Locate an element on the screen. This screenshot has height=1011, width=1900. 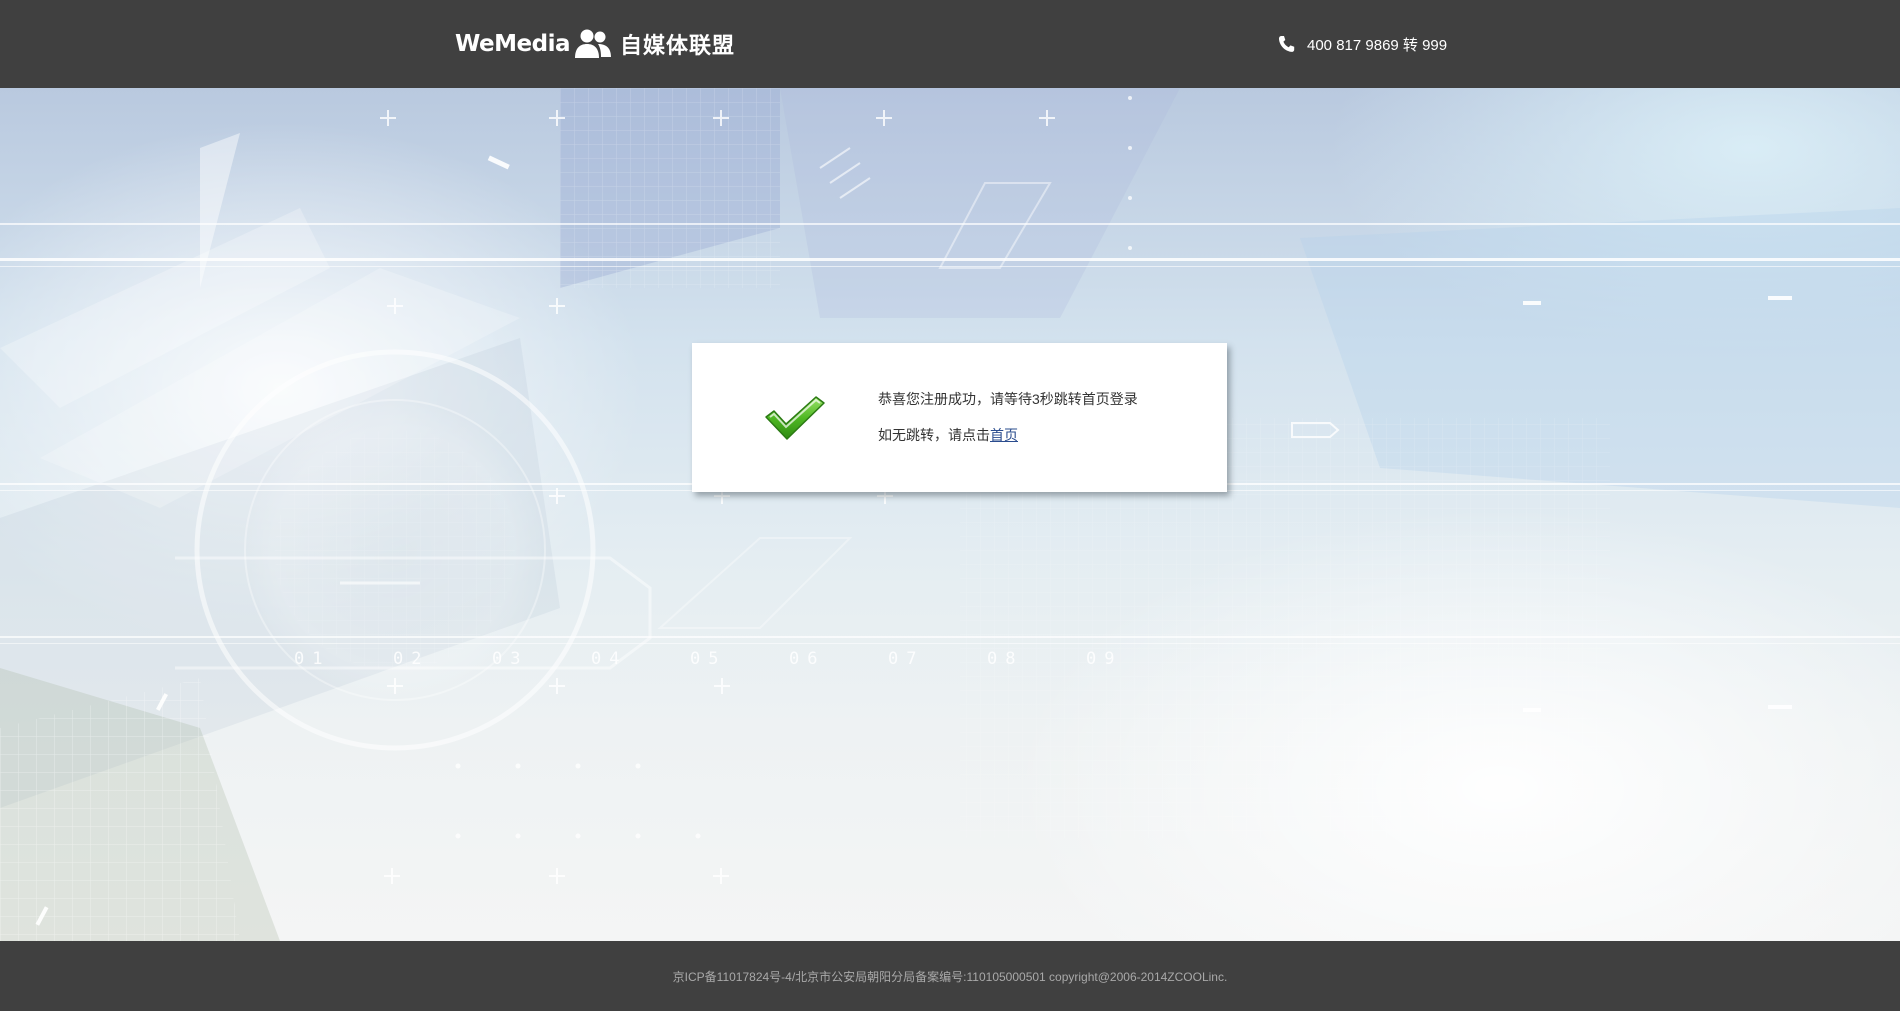
logo-text-en: WeMedia is located at coordinates (513, 44).